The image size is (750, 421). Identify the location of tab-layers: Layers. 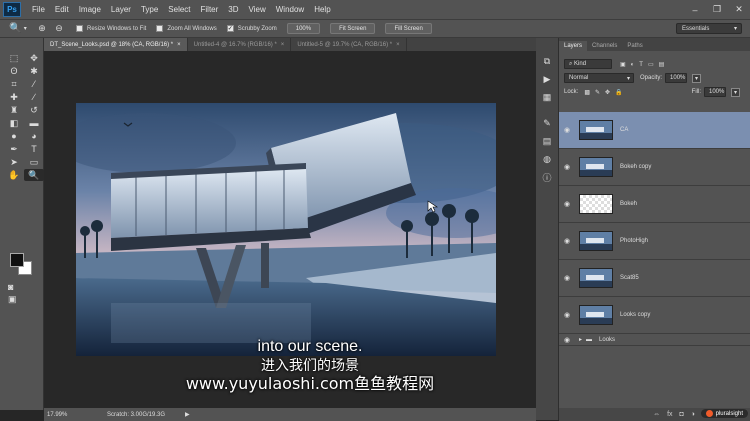
(573, 46).